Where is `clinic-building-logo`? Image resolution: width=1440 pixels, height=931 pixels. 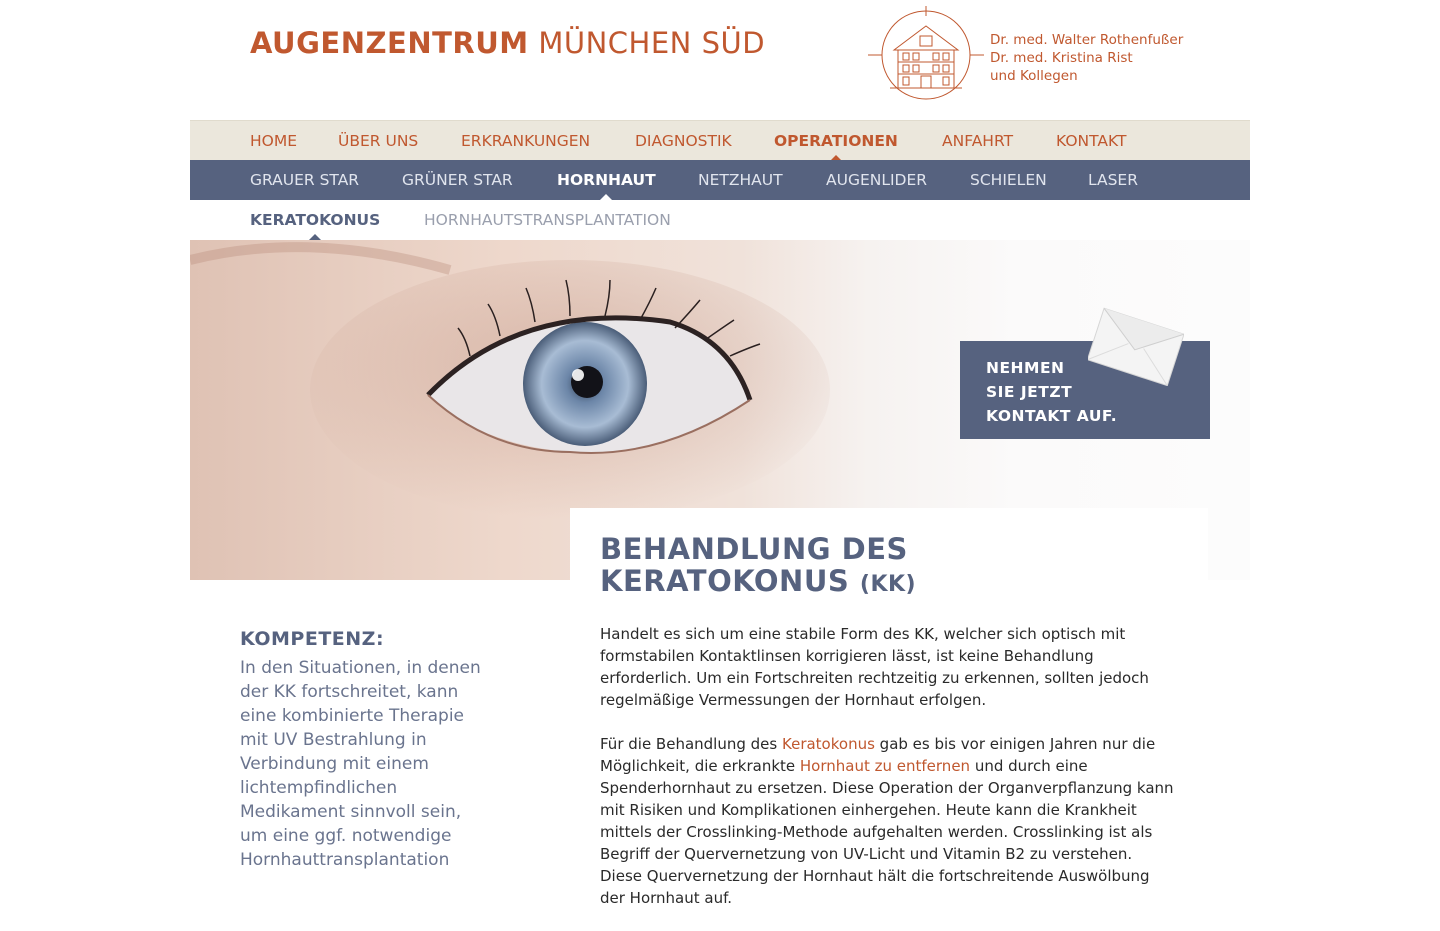 clinic-building-logo is located at coordinates (926, 55).